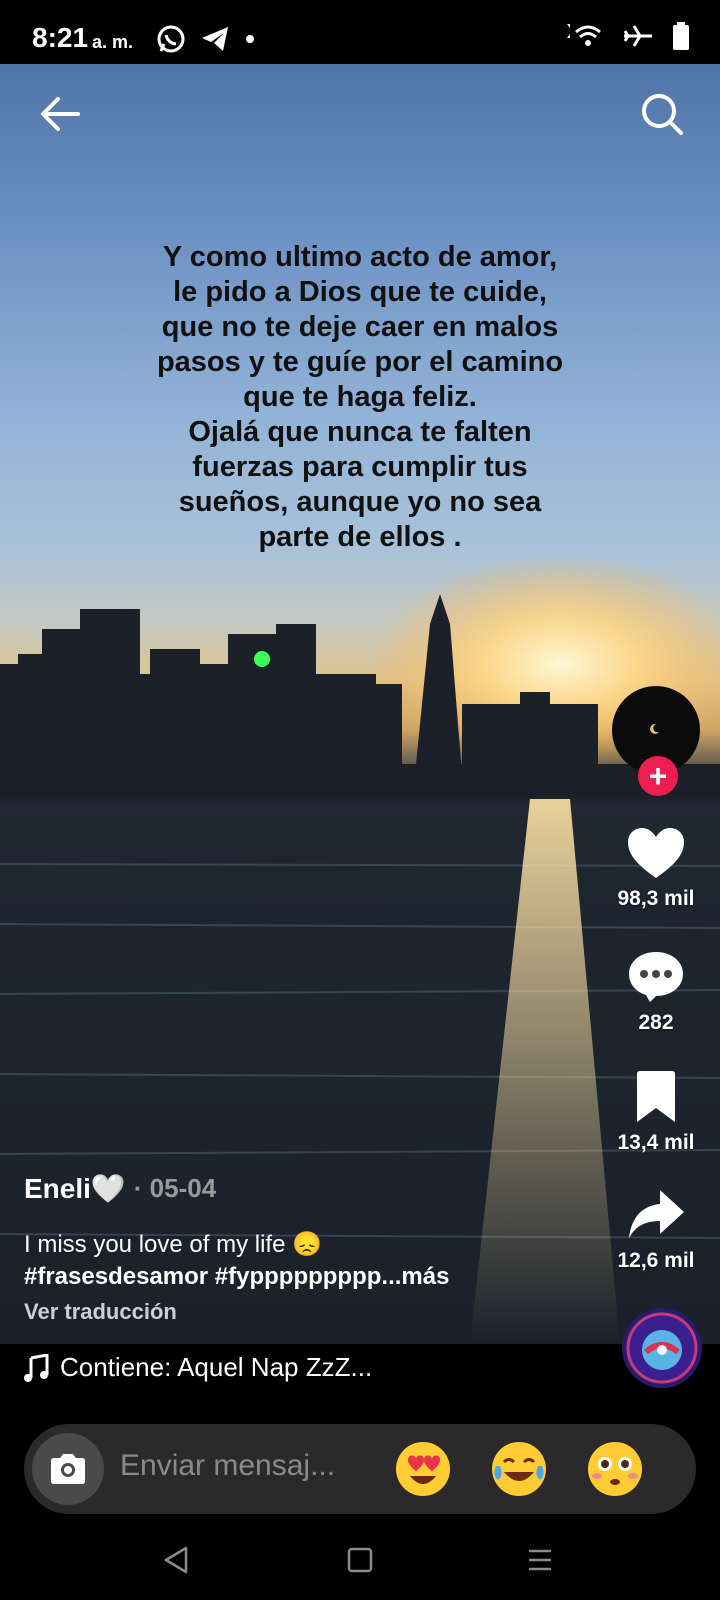  I want to click on share-count: 12,6 mil, so click(656, 1260).